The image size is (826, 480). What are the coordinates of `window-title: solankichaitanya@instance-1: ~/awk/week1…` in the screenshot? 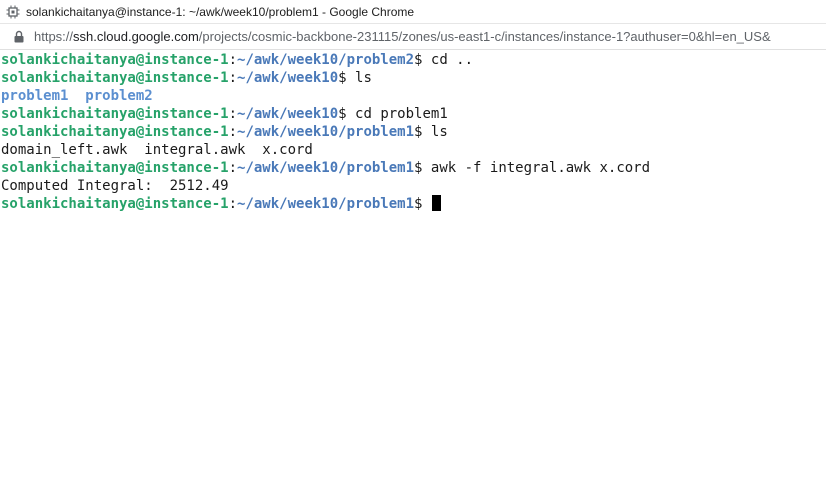 It's located at (220, 11).